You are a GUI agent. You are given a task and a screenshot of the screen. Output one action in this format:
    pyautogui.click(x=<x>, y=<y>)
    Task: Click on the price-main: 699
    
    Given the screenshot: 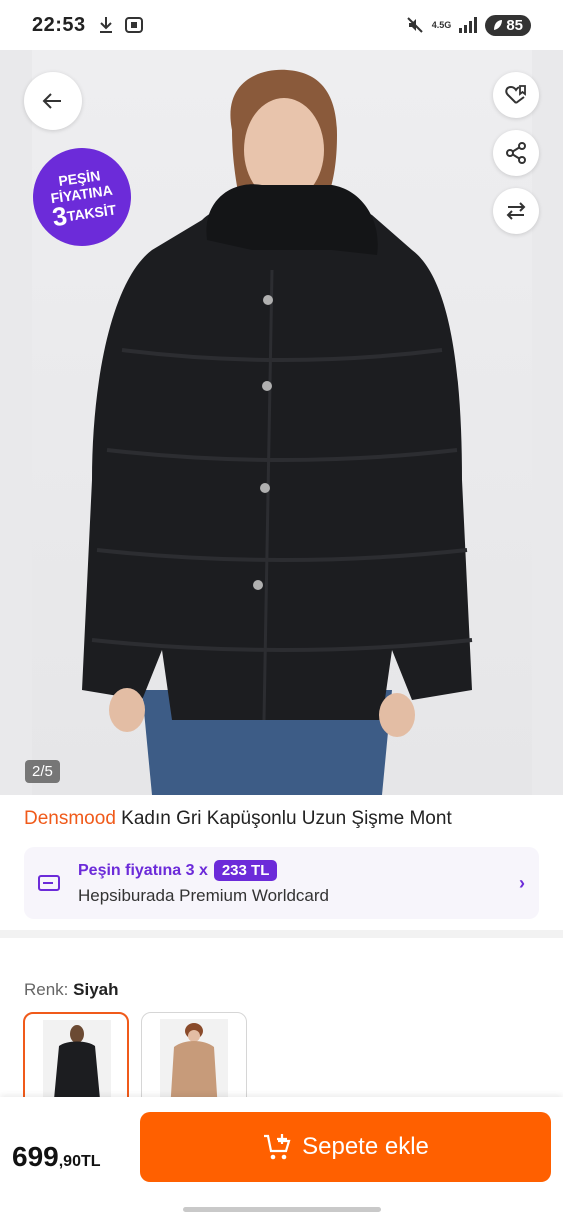 What is the action you would take?
    pyautogui.click(x=35, y=1156)
    